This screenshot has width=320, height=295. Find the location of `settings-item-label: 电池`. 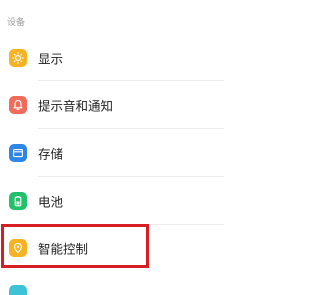

settings-item-label: 电池 is located at coordinates (51, 202).